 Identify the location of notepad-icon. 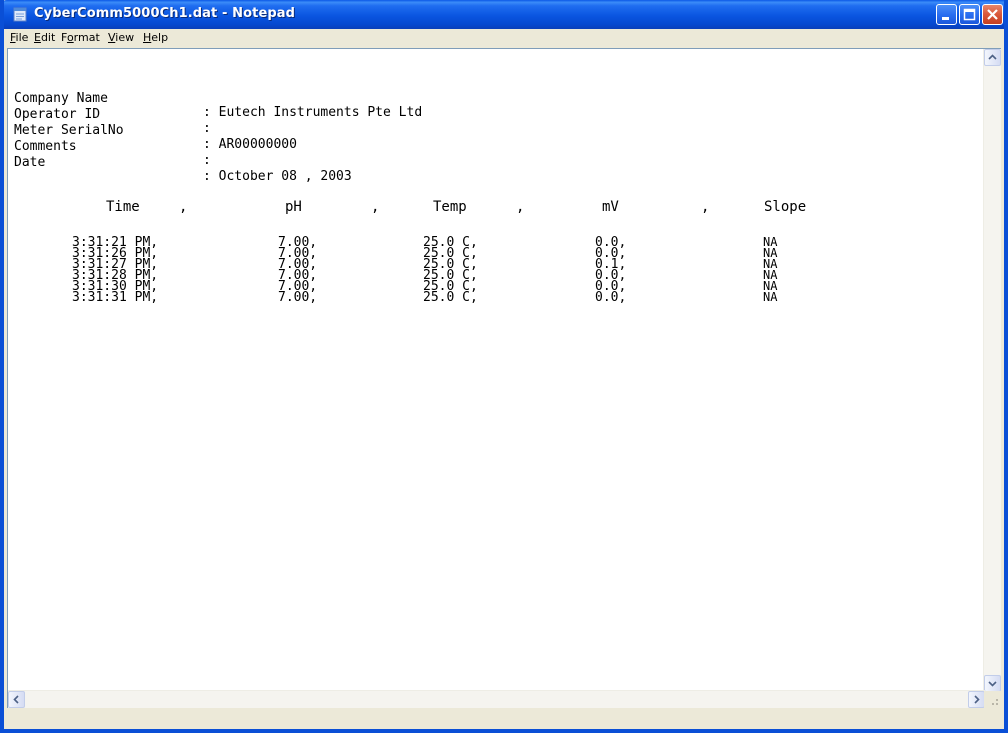
(20, 14).